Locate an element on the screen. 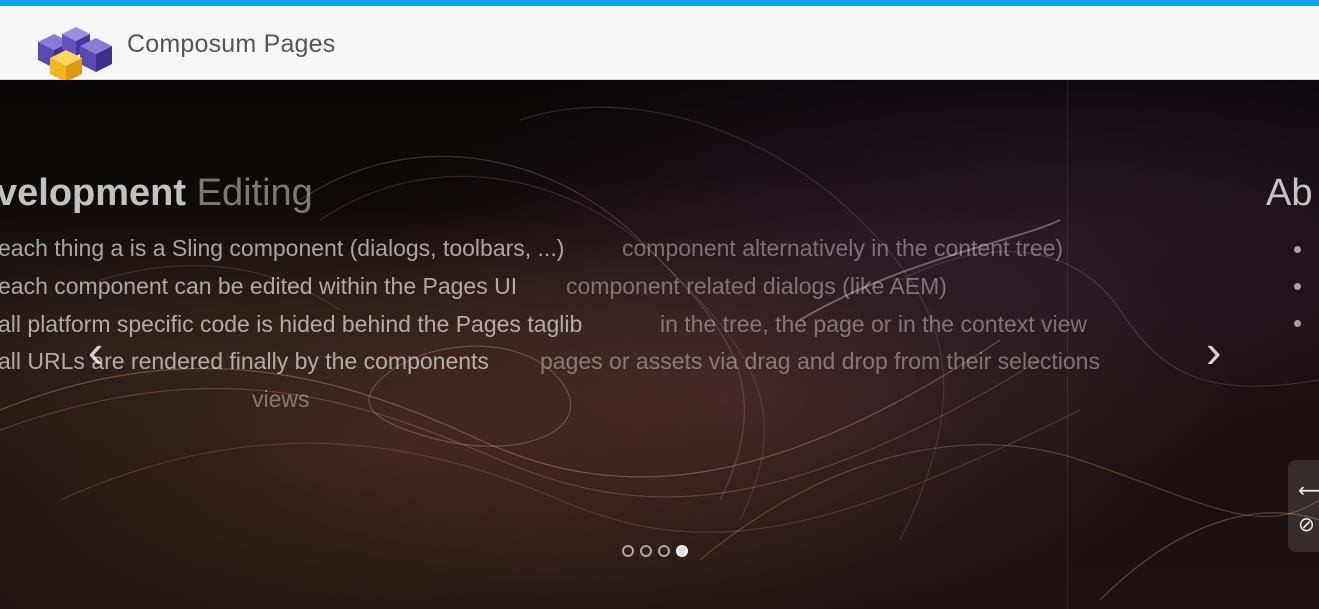  carousel-prev-button: ‹ is located at coordinates (95, 351).